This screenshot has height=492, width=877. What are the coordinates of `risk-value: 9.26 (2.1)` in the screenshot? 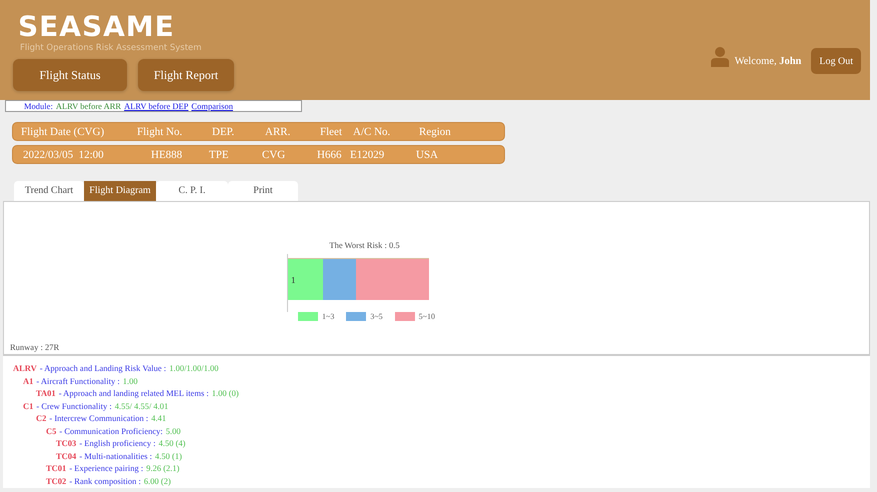 It's located at (163, 468).